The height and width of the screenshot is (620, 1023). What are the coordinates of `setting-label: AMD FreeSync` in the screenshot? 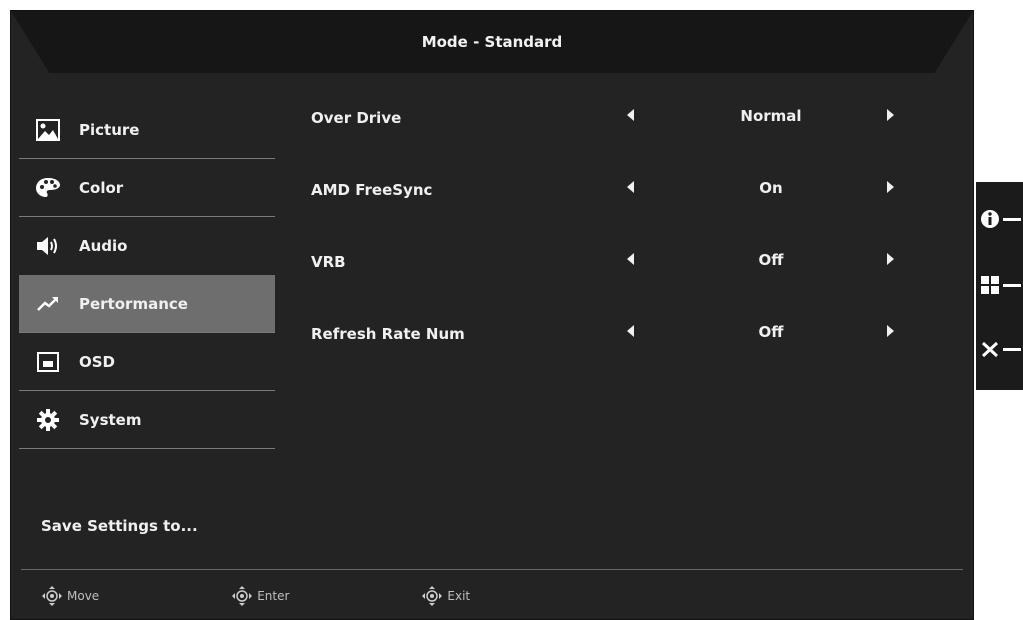 It's located at (372, 190).